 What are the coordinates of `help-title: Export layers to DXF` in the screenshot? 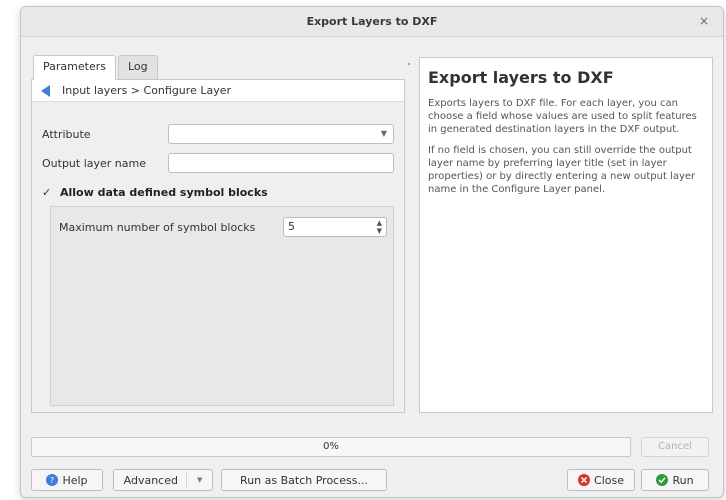 It's located at (521, 77).